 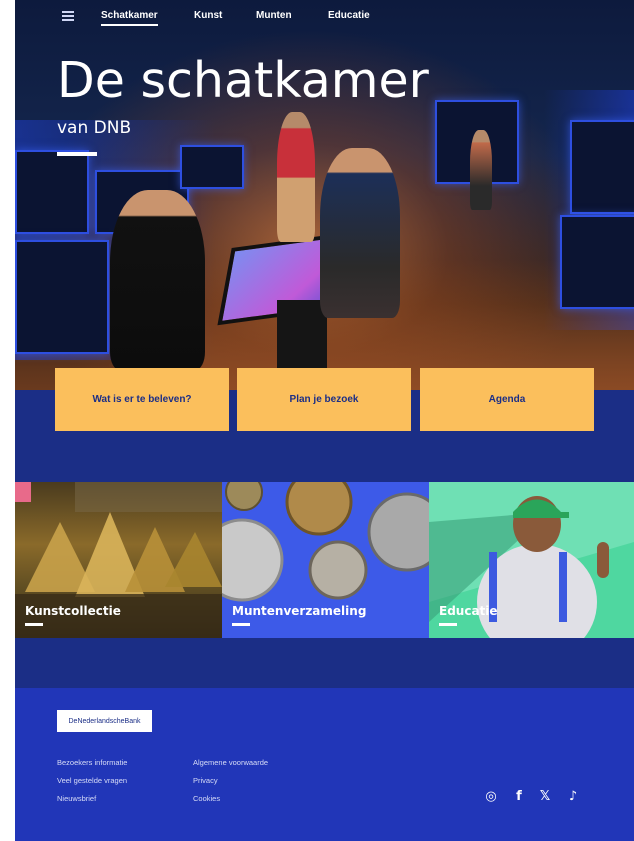 I want to click on experience-button: Wat is er te beleven?, so click(x=142, y=399).